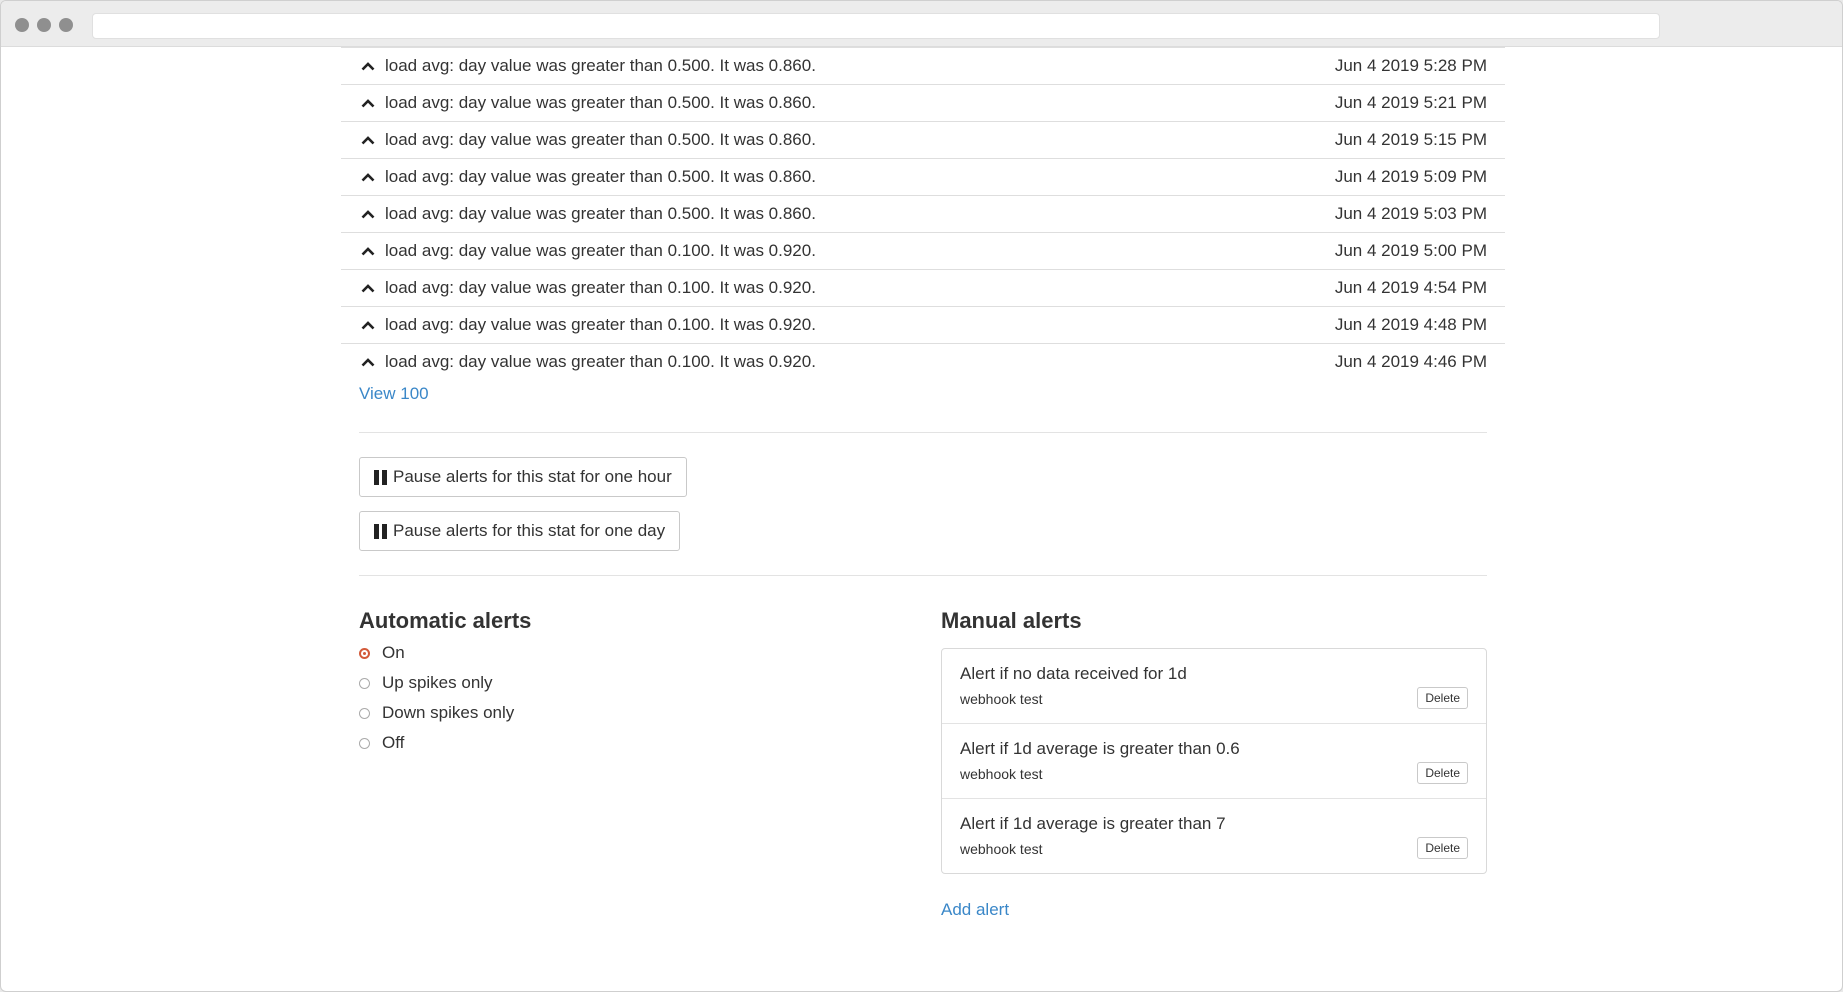 The width and height of the screenshot is (1843, 992). I want to click on radio-option-off: Off, so click(639, 743).